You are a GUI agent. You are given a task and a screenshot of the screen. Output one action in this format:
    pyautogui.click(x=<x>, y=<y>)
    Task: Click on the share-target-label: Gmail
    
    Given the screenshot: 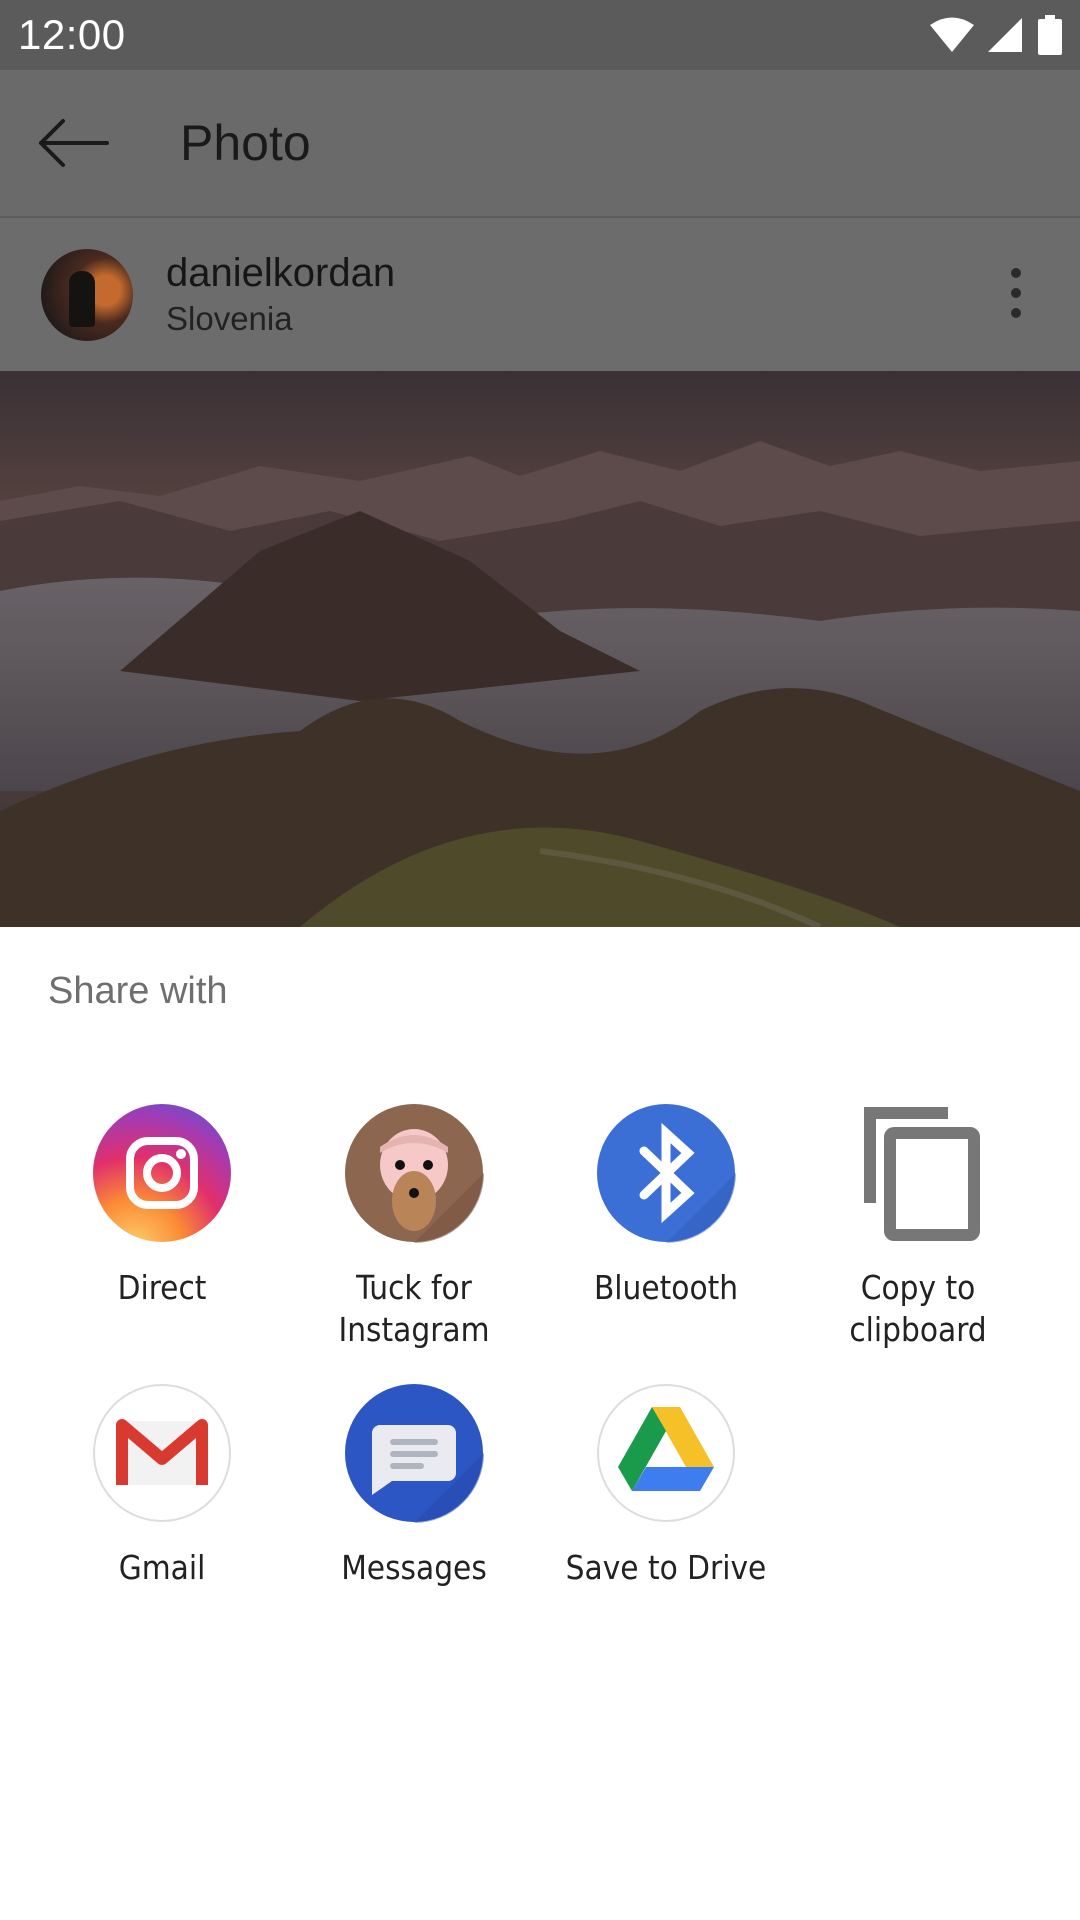 What is the action you would take?
    pyautogui.click(x=162, y=1567)
    